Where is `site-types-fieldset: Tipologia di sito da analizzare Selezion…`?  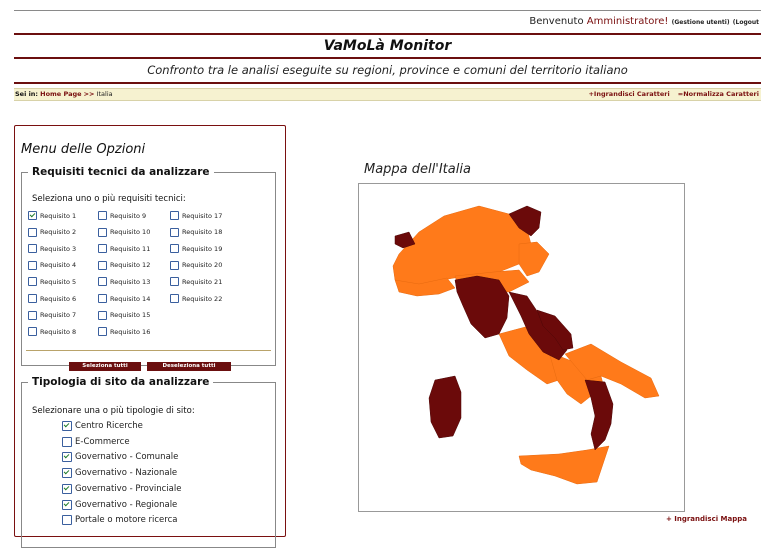
site-types-fieldset: Tipologia di sito da analizzare Selezion… is located at coordinates (148, 462).